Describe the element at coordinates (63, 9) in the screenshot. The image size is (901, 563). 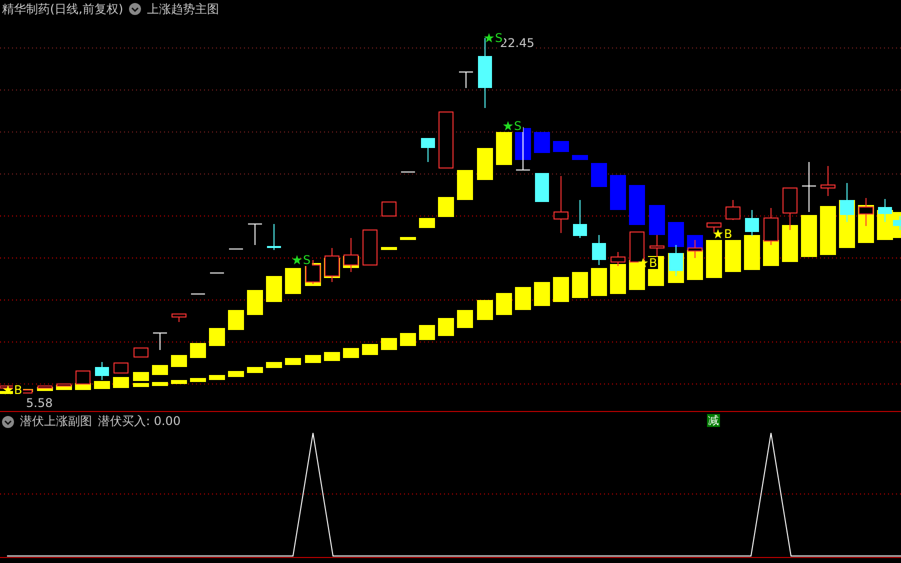
I see `stock-title: 精华制药(日线,前复权)` at that location.